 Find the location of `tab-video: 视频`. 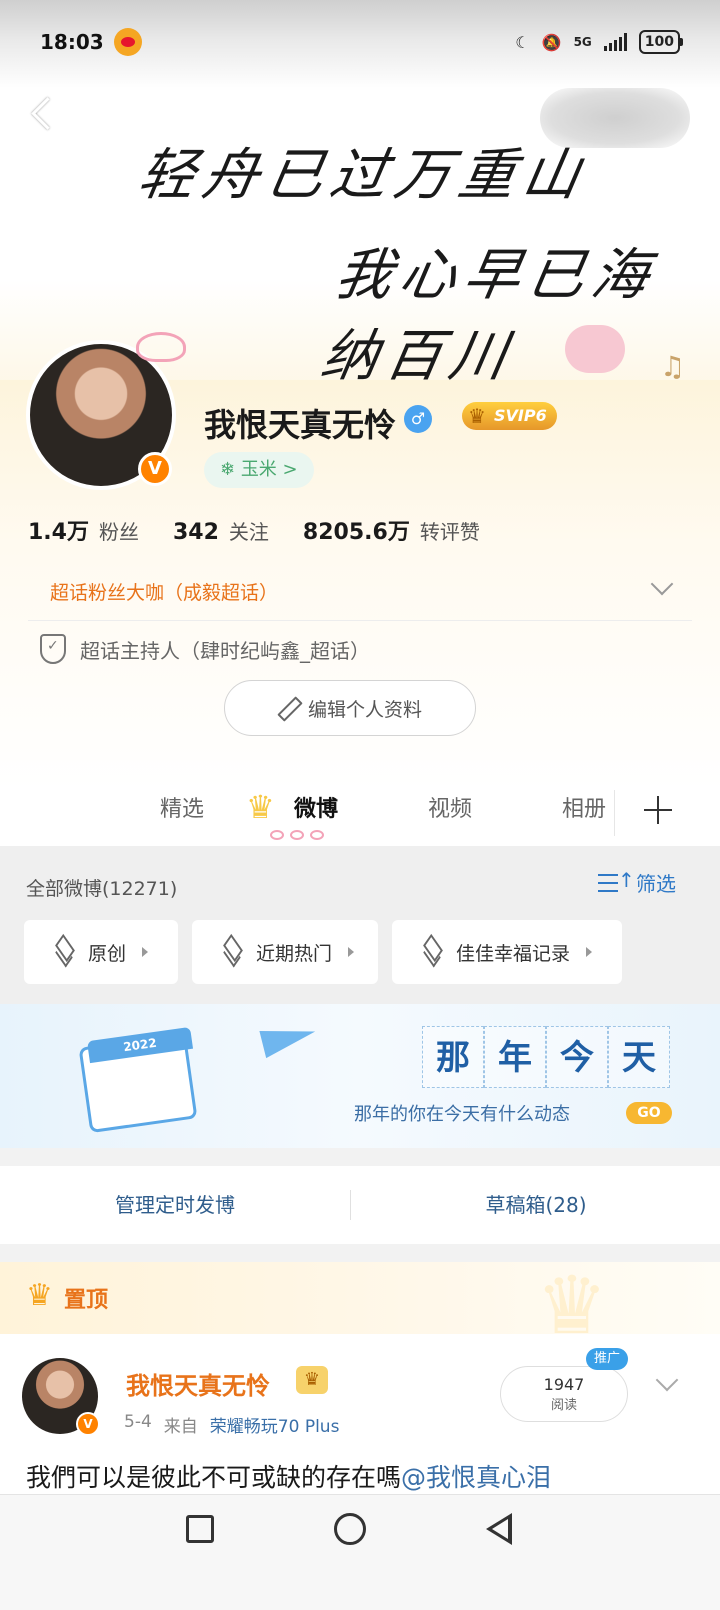

tab-video: 视频 is located at coordinates (450, 810).